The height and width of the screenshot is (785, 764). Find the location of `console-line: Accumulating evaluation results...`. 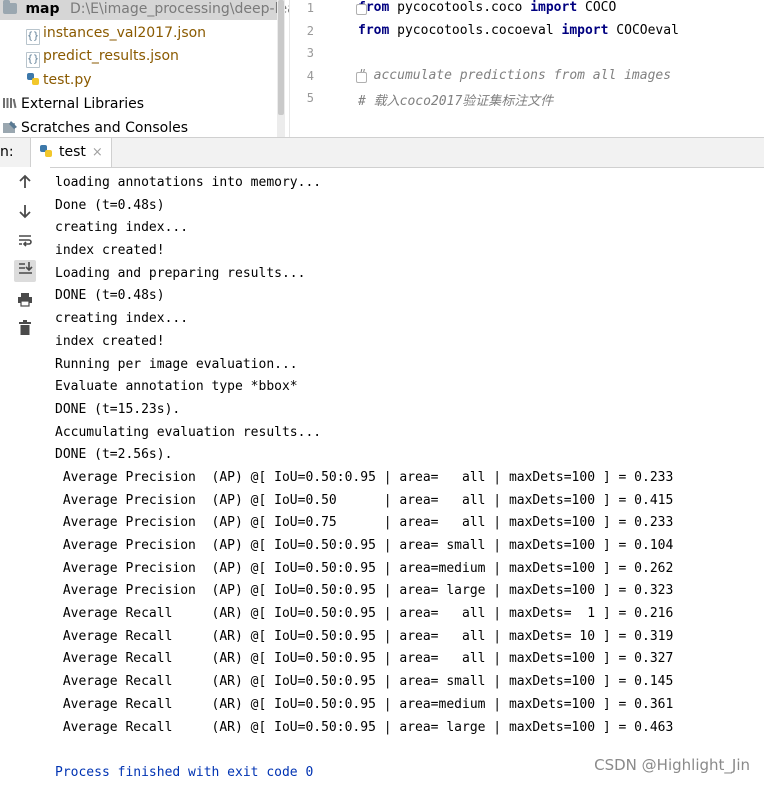

console-line: Accumulating evaluation results... is located at coordinates (188, 432).